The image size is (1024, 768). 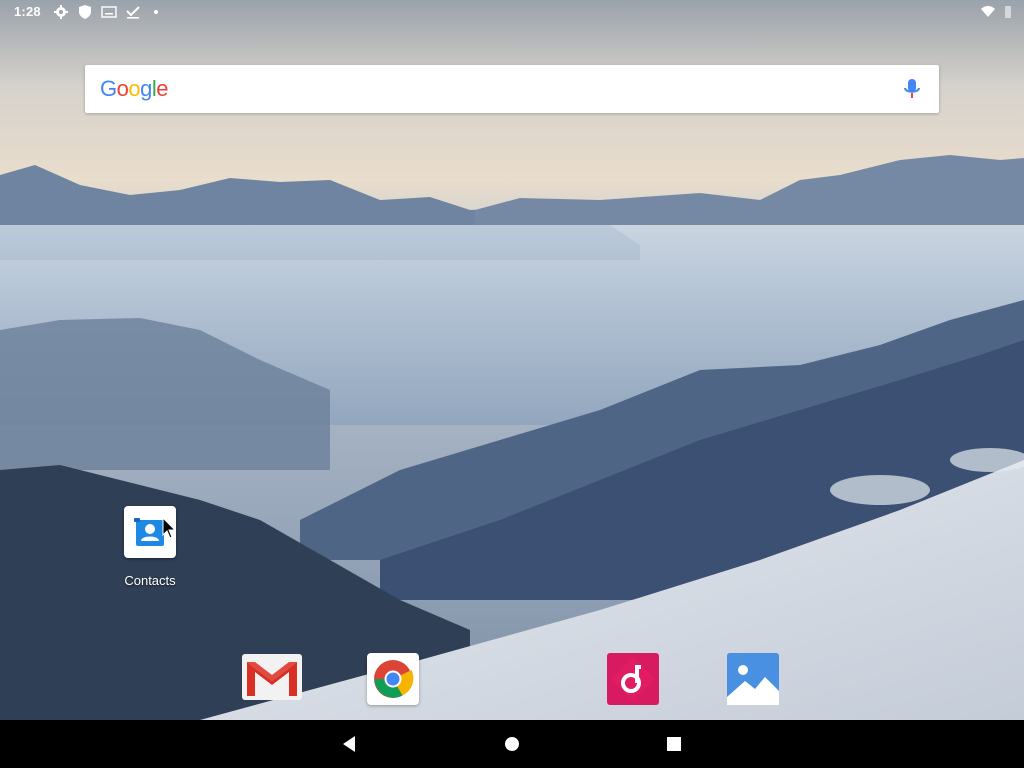 What do you see at coordinates (1008, 12) in the screenshot?
I see `battery-icon` at bounding box center [1008, 12].